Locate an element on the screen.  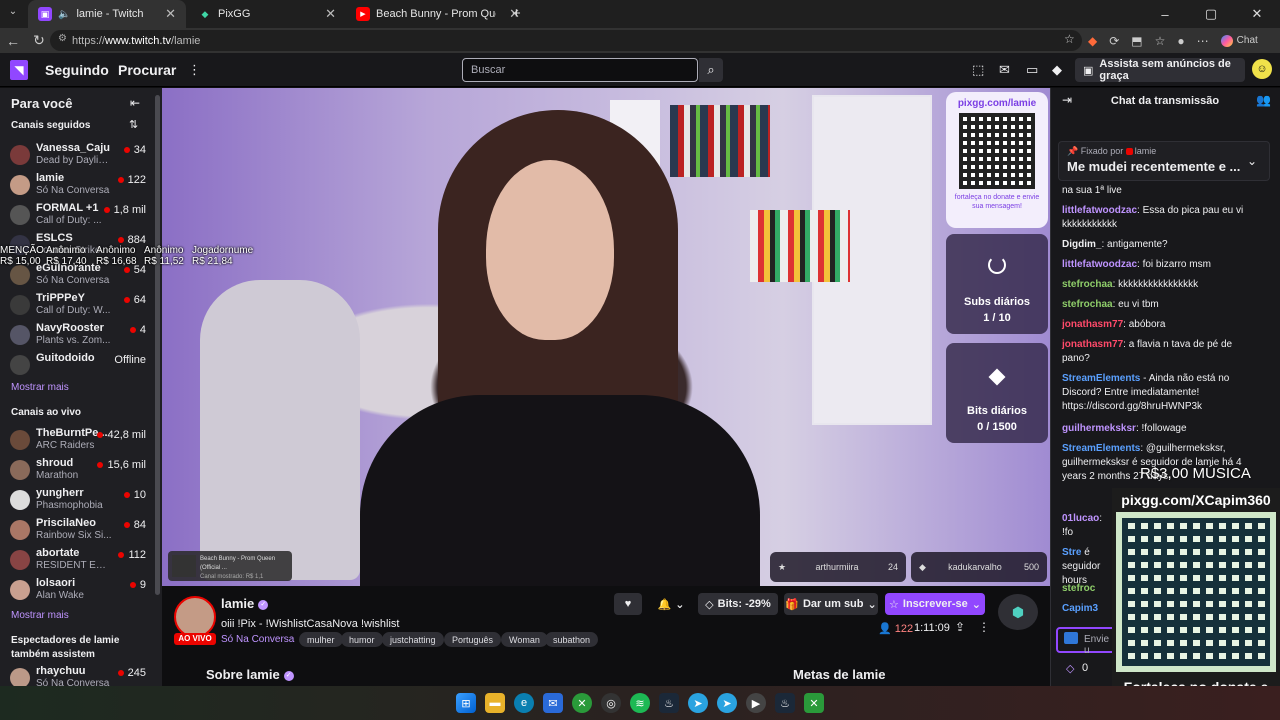
sidebar-channel: PriscilaNeo Rainbow Six Si... 84 is located at coordinates (81, 530).